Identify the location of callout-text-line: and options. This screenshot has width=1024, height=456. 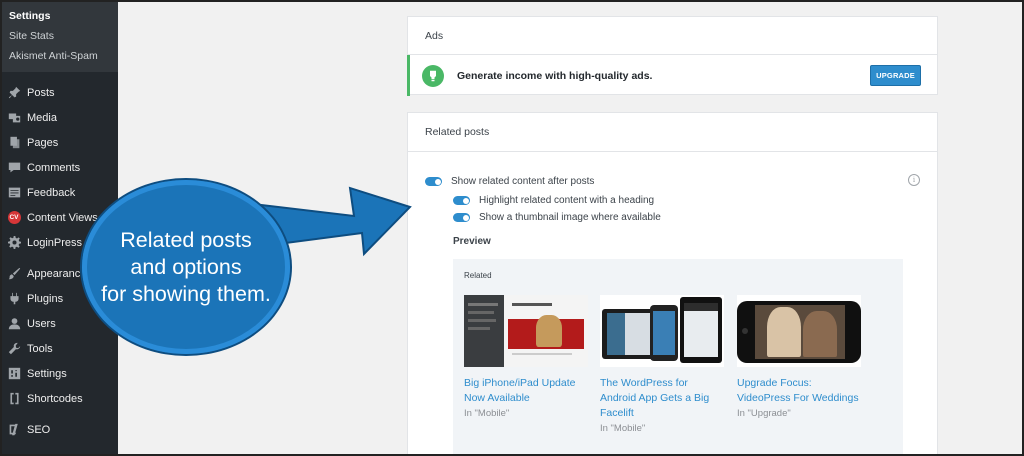
(186, 266).